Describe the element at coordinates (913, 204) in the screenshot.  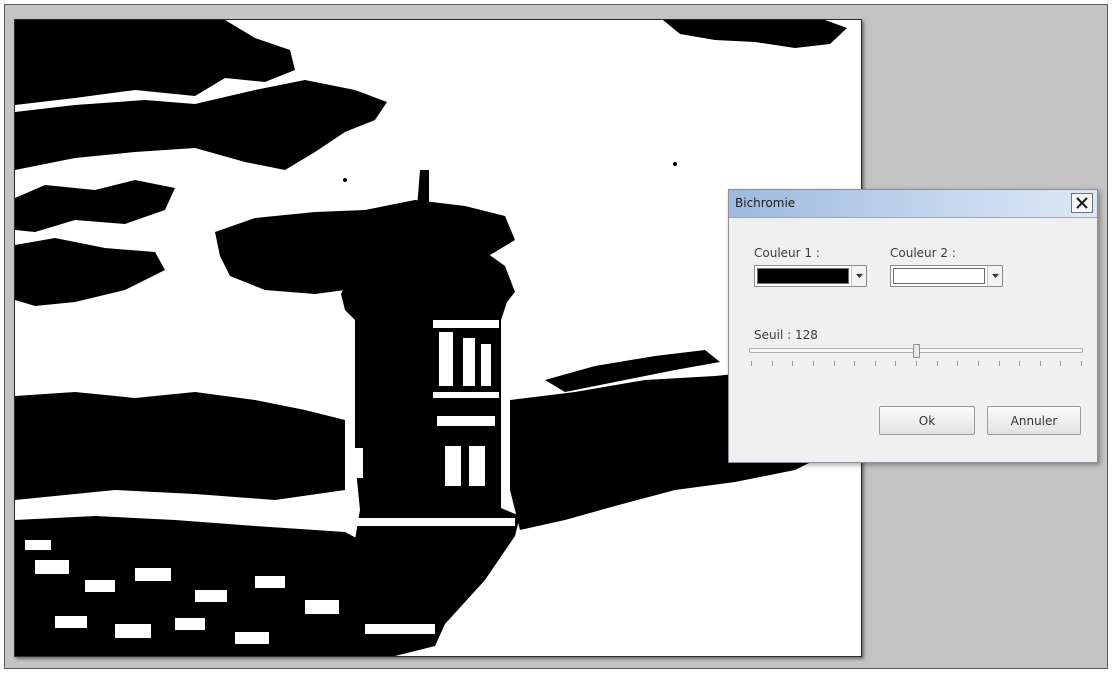
I see `dialog-titlebar: Bichromie` at that location.